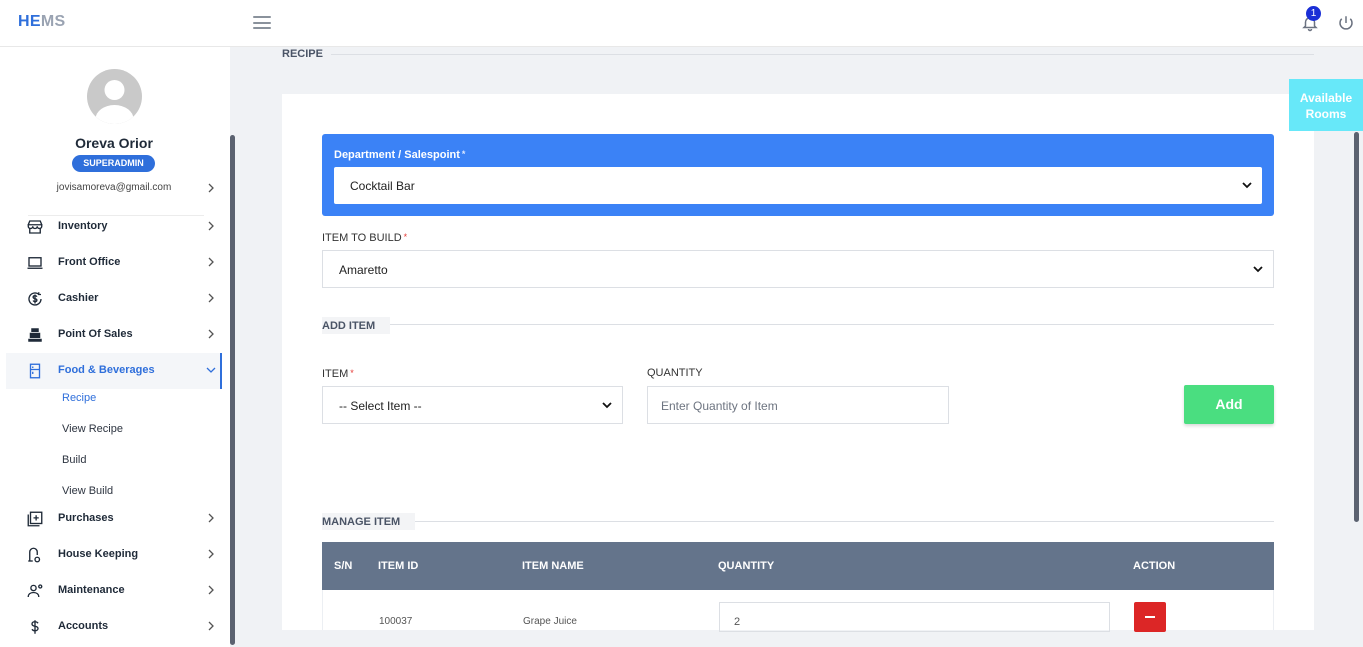 This screenshot has width=1363, height=647. I want to click on manage-item-title: MANAGE ITEM, so click(361, 522).